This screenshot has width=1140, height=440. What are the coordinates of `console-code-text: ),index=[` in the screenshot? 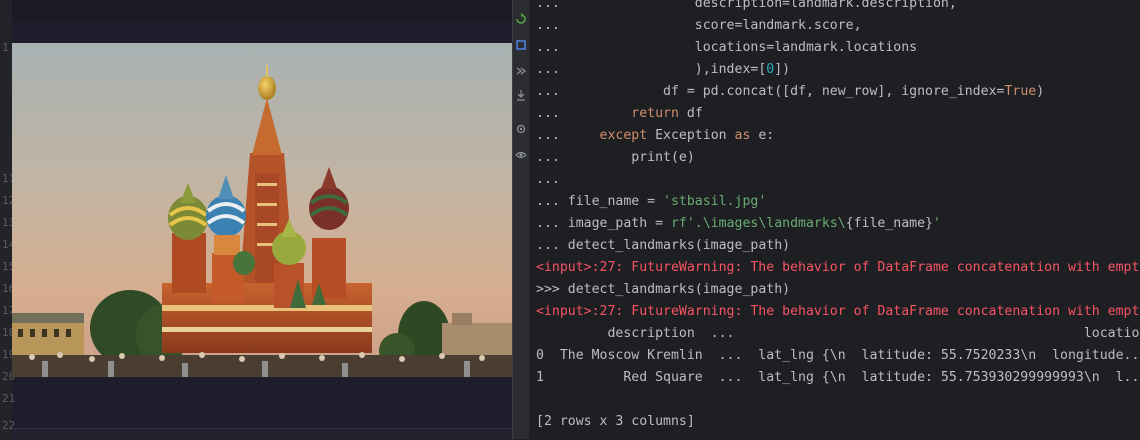 It's located at (663, 69).